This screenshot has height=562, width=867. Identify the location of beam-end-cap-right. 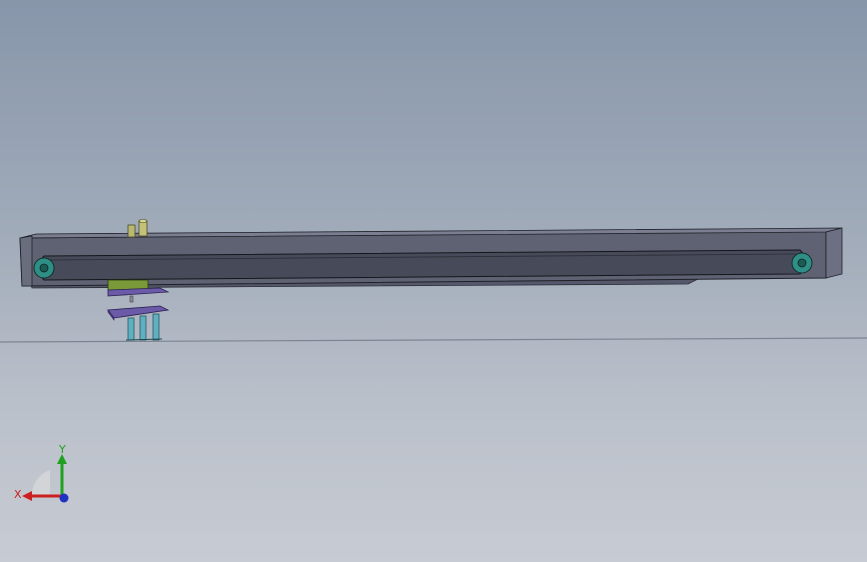
(834, 253).